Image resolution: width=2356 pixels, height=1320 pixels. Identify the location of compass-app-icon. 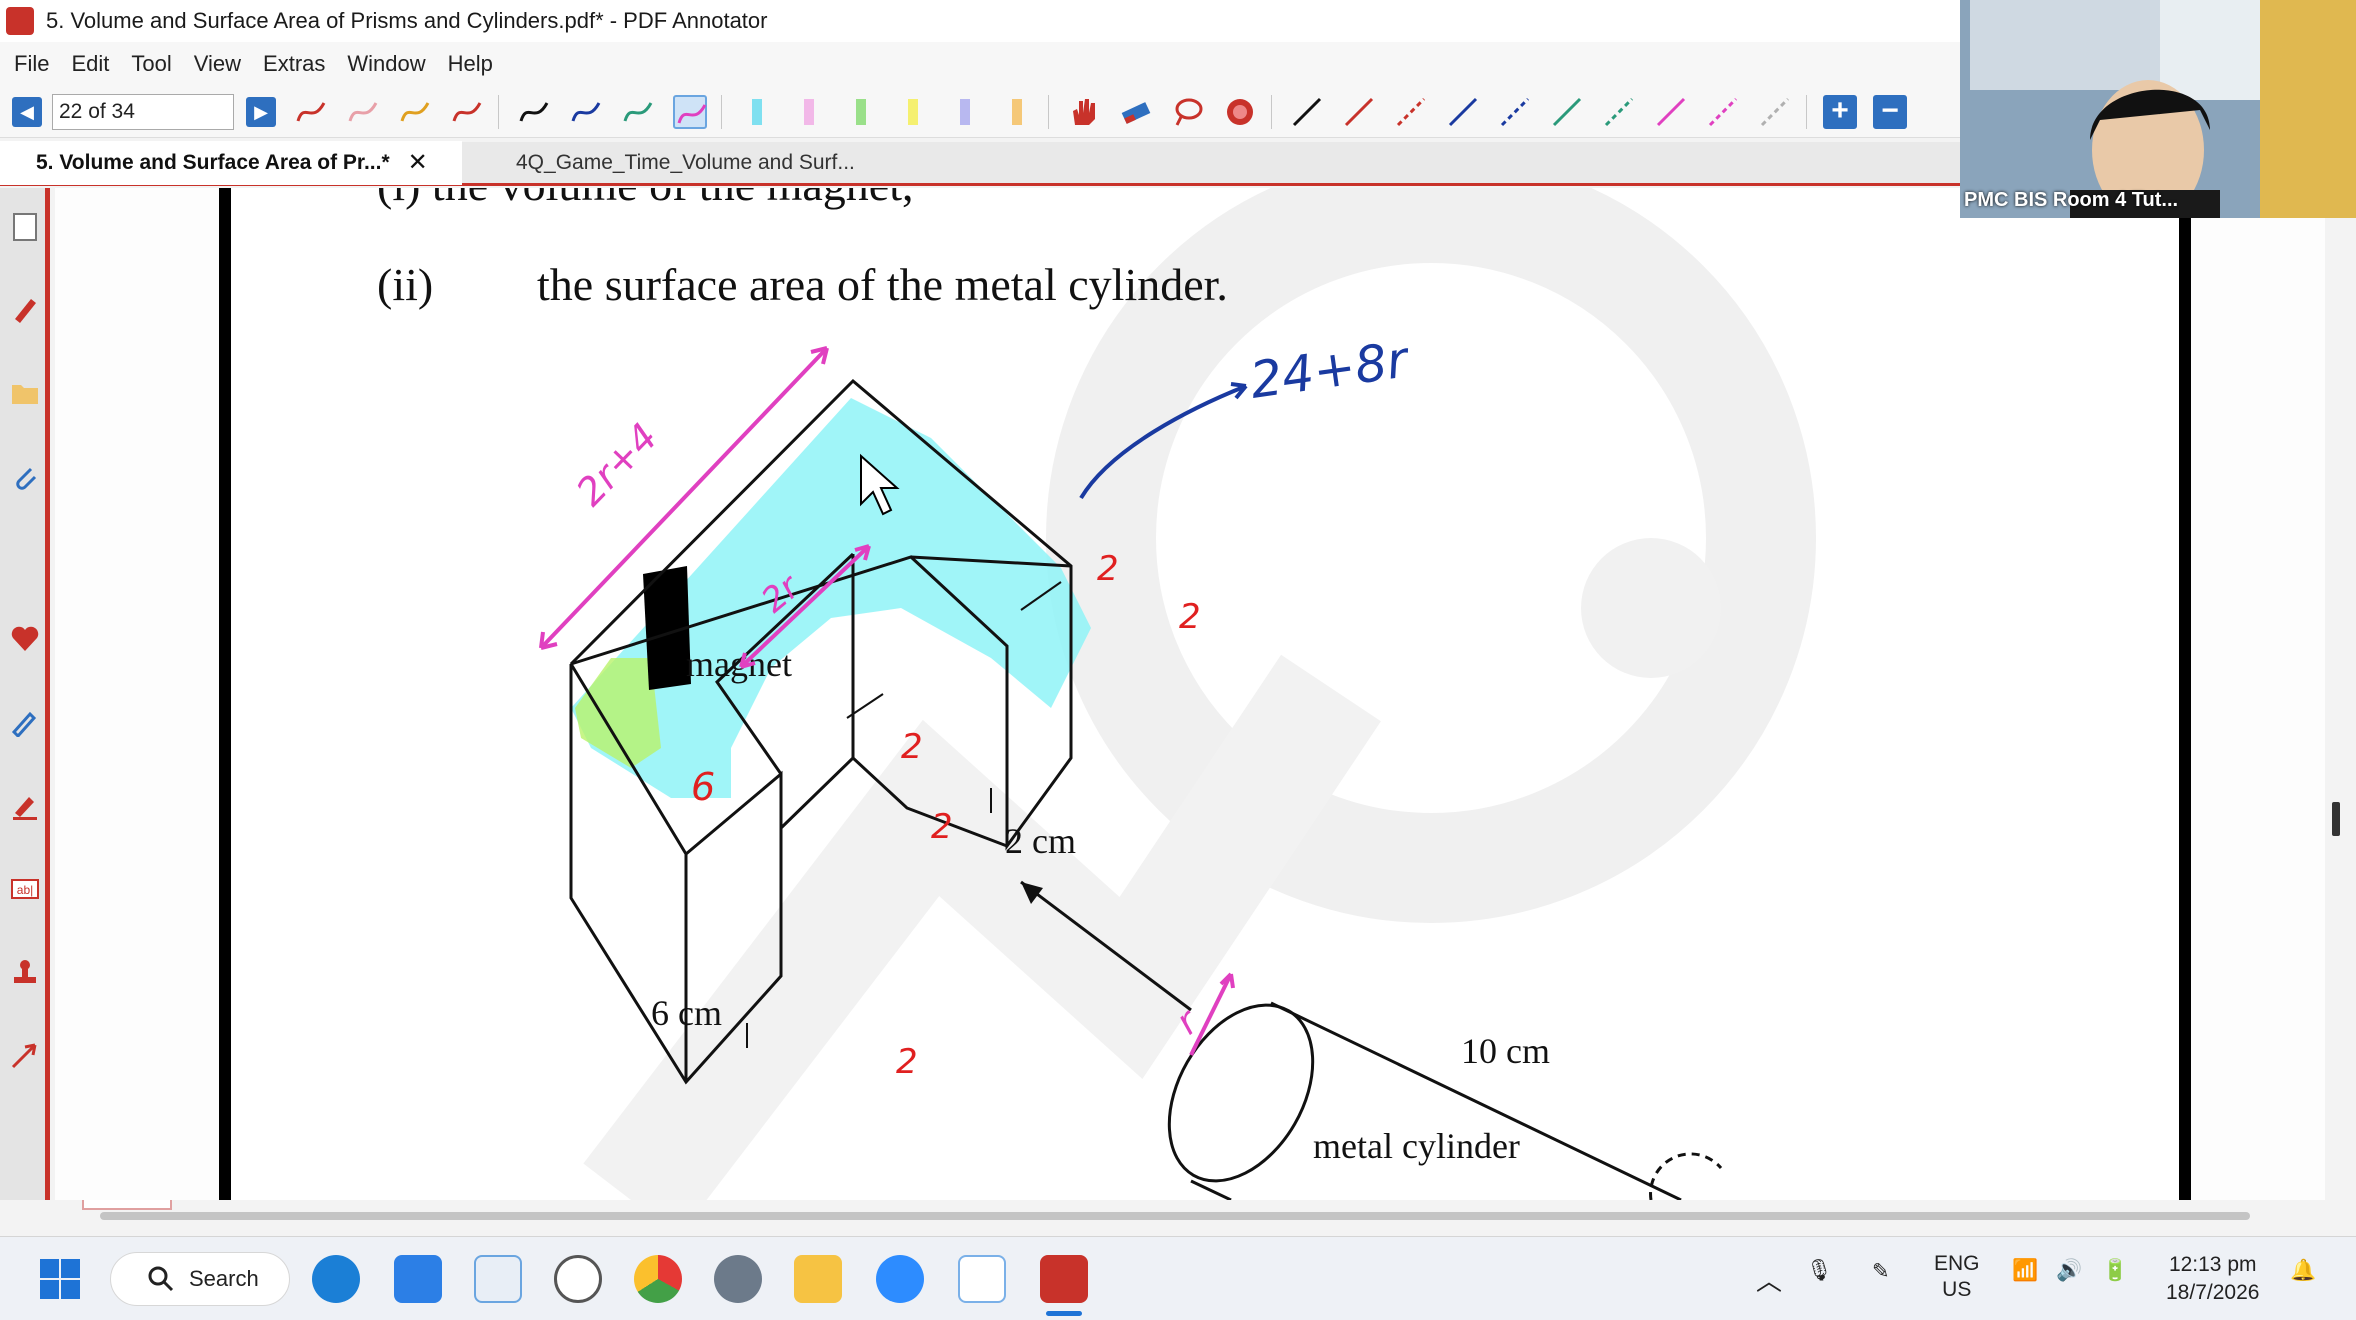
(738, 1279).